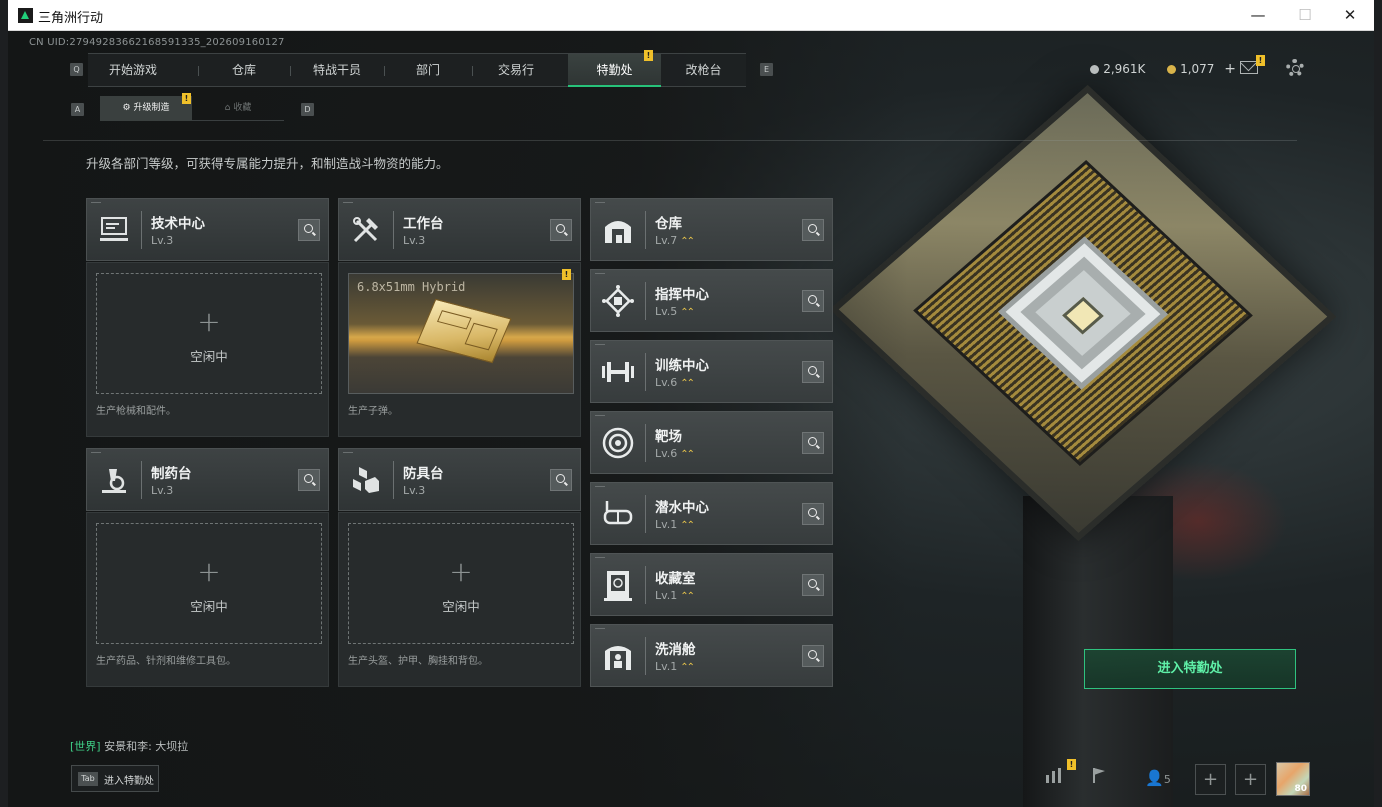 Image resolution: width=1382 pixels, height=807 pixels. Describe the element at coordinates (1098, 779) in the screenshot. I see `flag-icon` at that location.